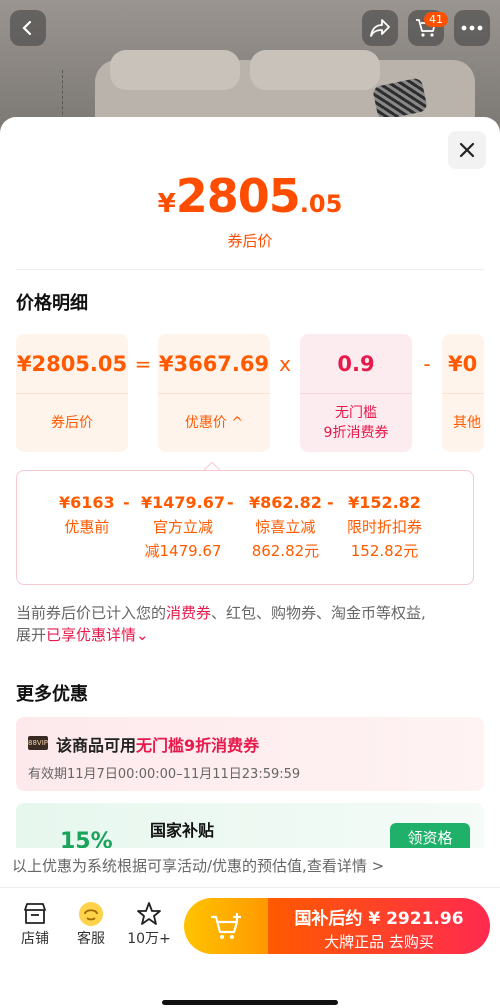 This screenshot has width=500, height=1008. Describe the element at coordinates (38, 743) in the screenshot. I see `vip-badge-icon: 88VIP` at that location.